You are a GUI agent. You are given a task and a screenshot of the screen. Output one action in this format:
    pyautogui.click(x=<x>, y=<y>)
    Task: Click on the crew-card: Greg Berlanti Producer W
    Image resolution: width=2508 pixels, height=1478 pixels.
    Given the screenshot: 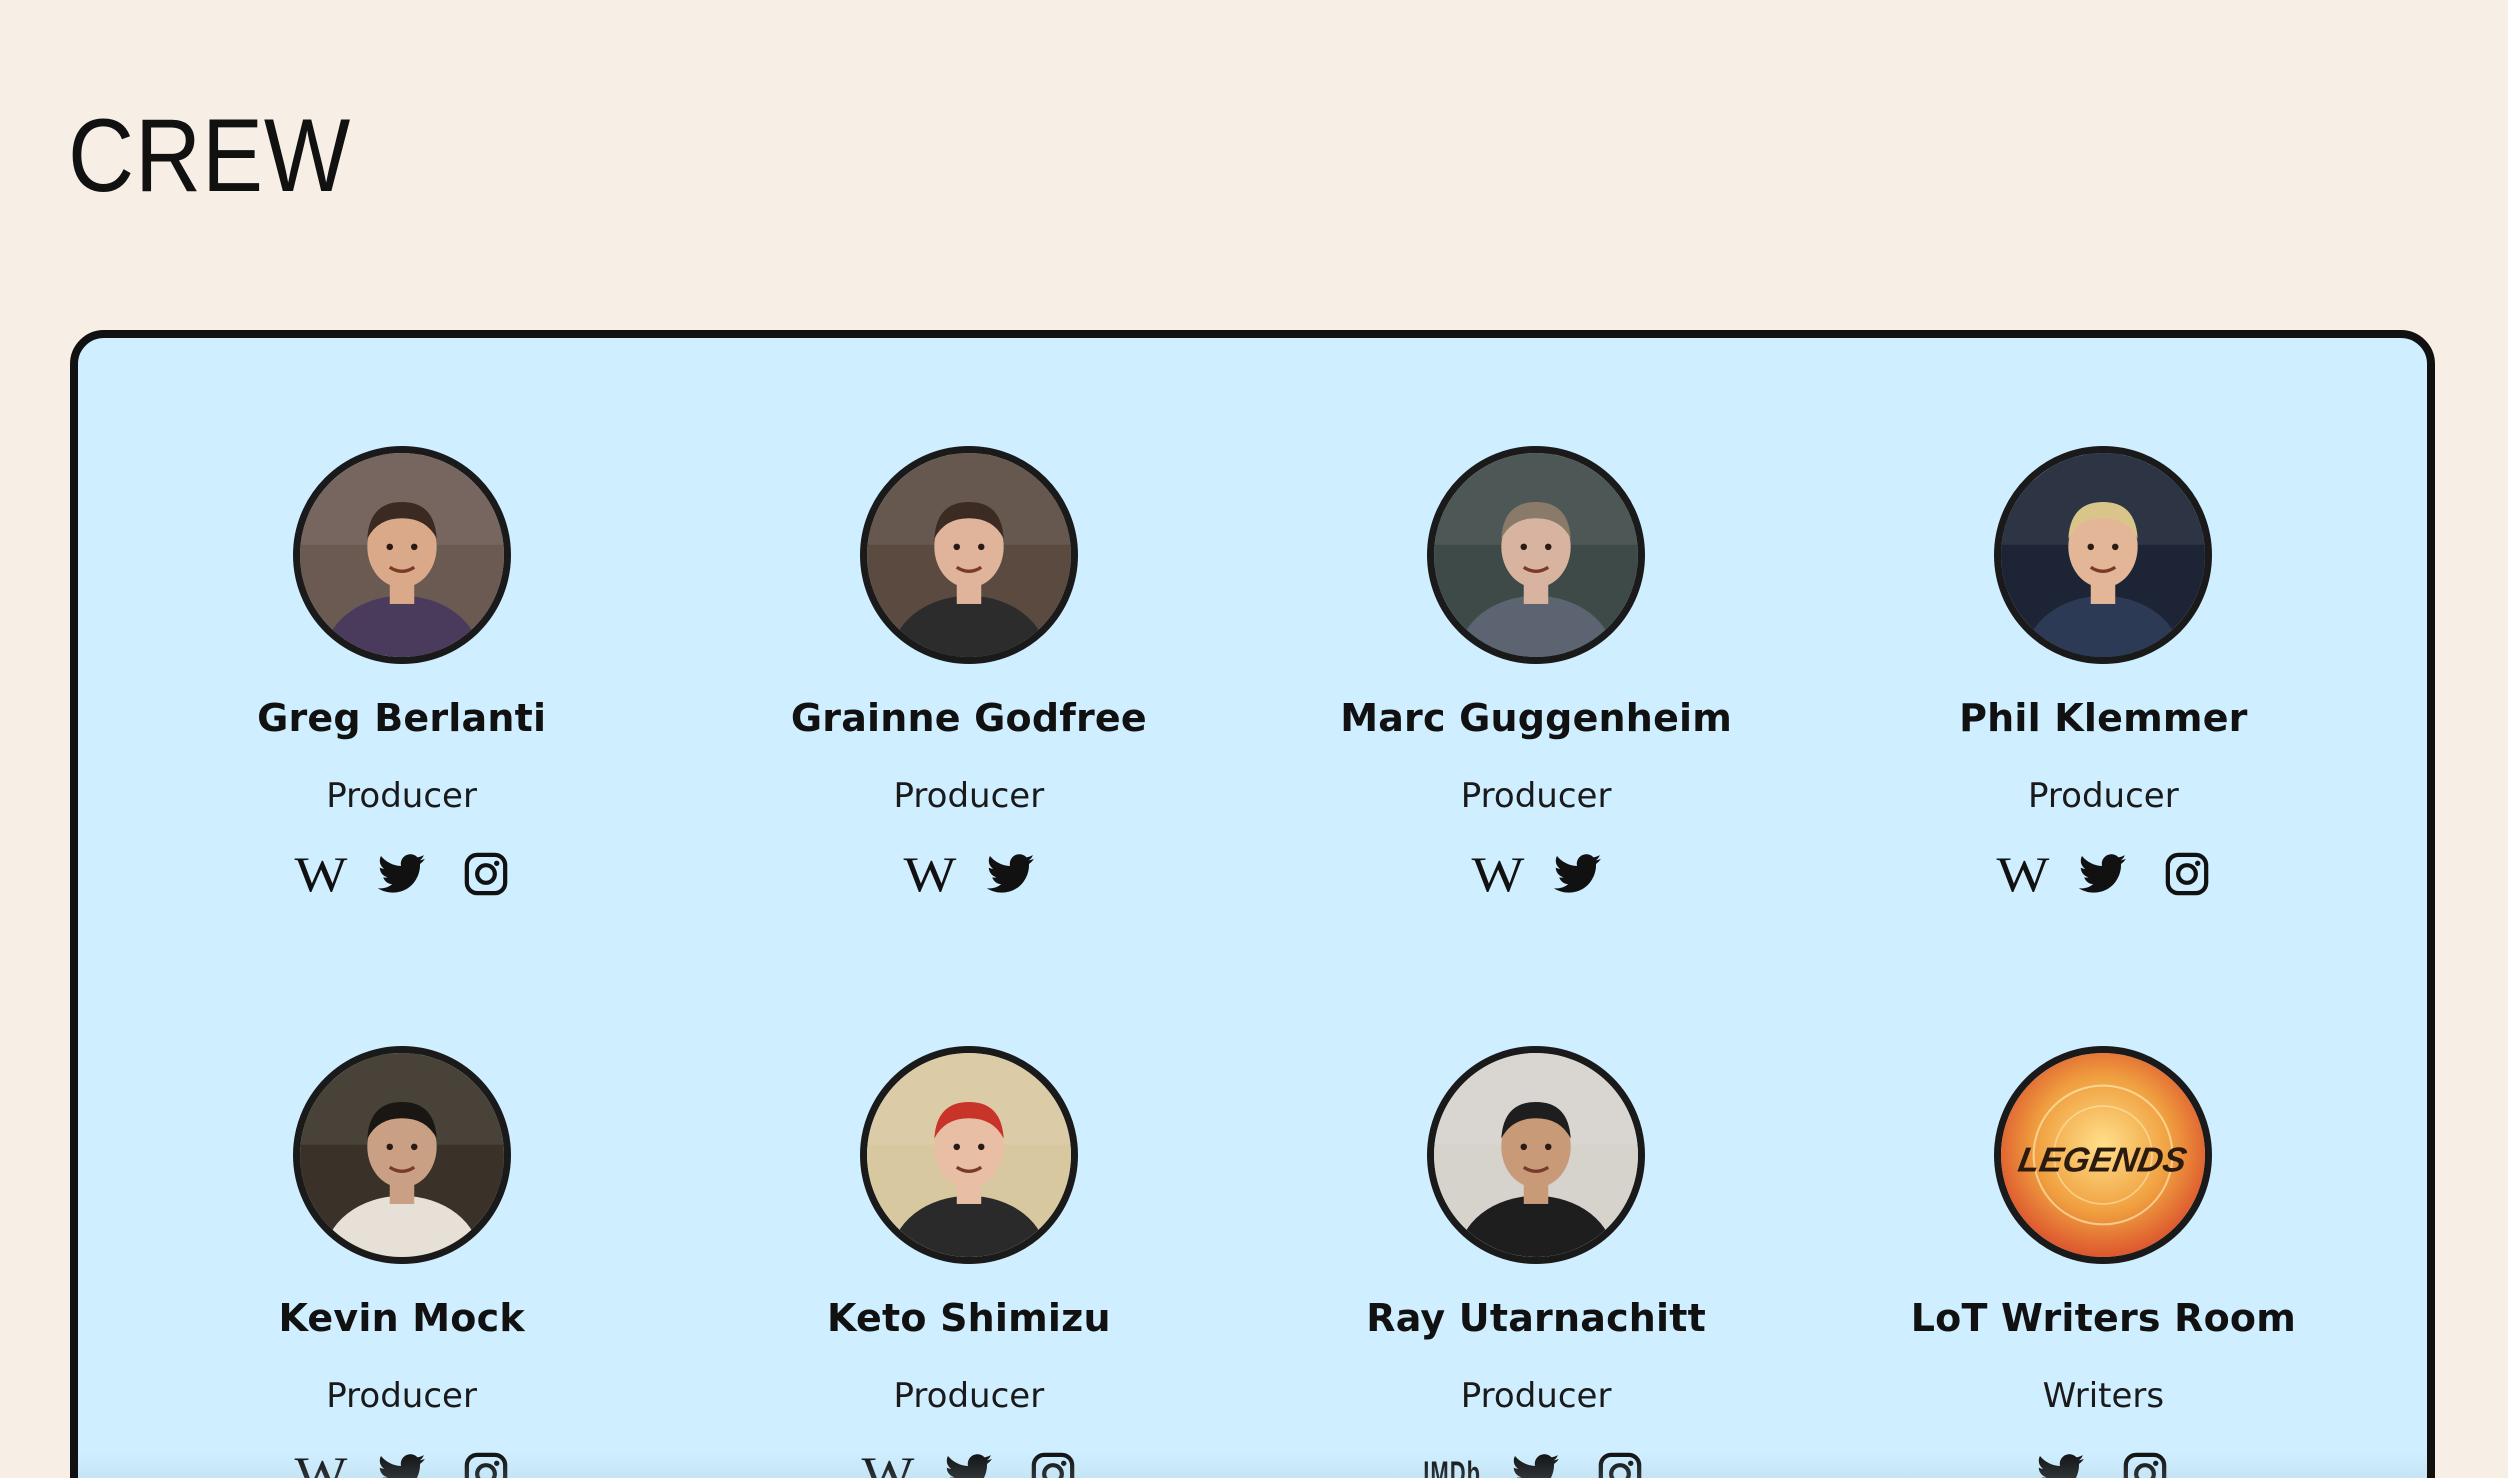 What is the action you would take?
    pyautogui.click(x=401, y=638)
    